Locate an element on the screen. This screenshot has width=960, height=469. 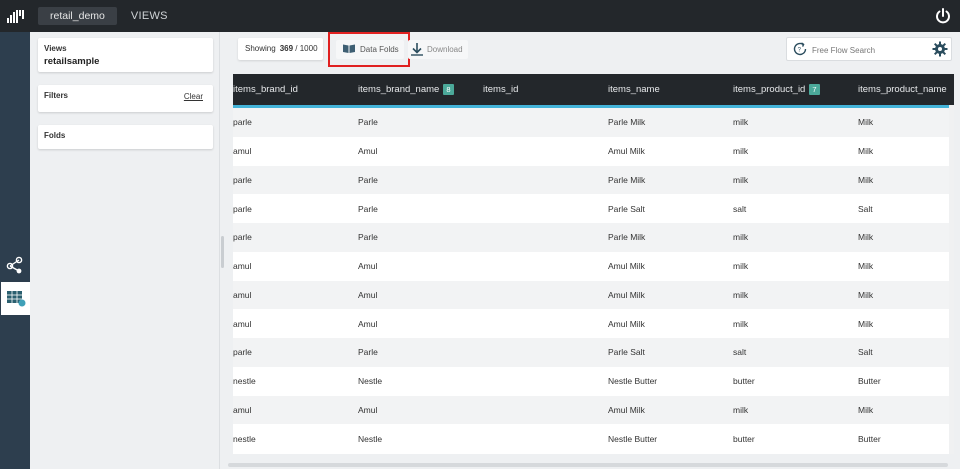
panel-resize-handle is located at coordinates (222, 252).